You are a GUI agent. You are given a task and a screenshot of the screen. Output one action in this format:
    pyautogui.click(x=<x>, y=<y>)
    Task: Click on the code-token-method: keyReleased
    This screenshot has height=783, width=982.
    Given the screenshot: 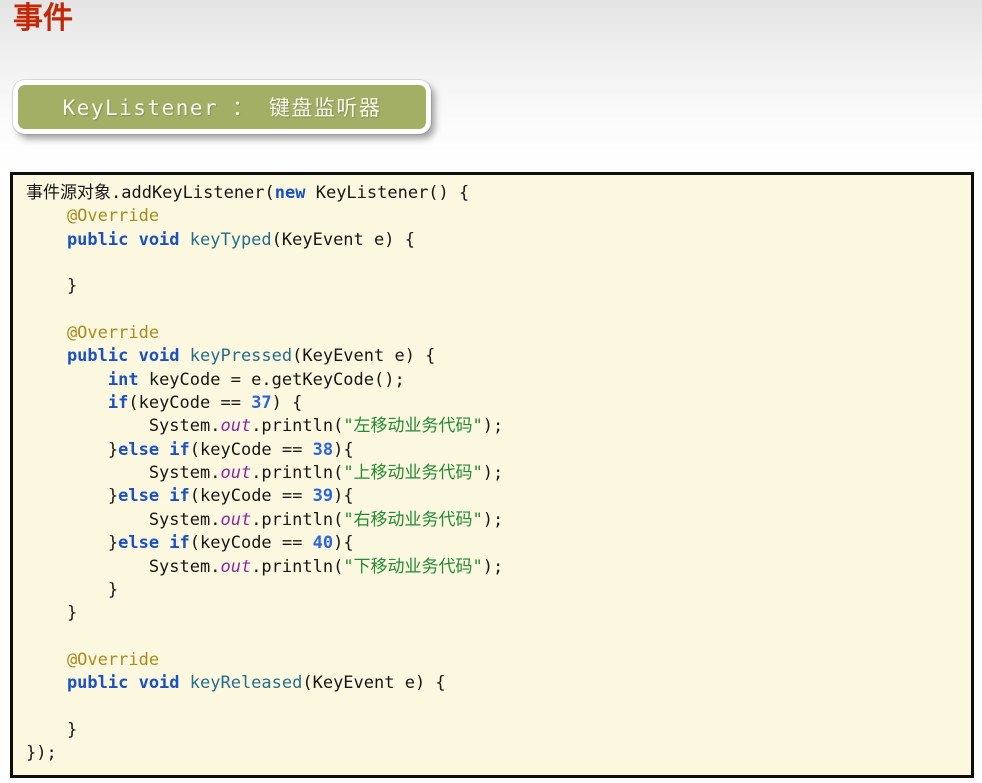 What is the action you would take?
    pyautogui.click(x=246, y=683)
    